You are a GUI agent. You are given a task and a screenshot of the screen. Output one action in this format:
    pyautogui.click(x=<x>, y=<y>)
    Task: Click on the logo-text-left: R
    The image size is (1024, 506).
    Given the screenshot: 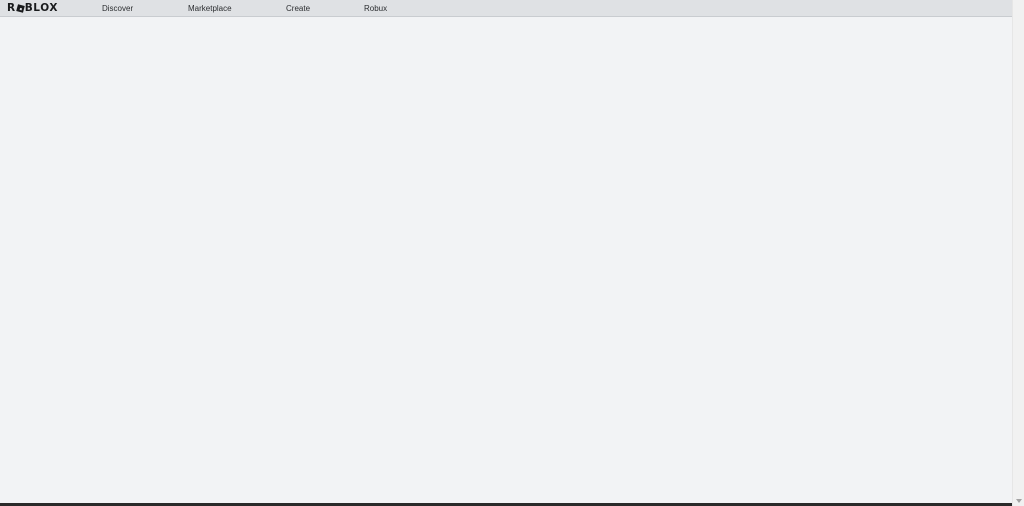 What is the action you would take?
    pyautogui.click(x=11, y=8)
    